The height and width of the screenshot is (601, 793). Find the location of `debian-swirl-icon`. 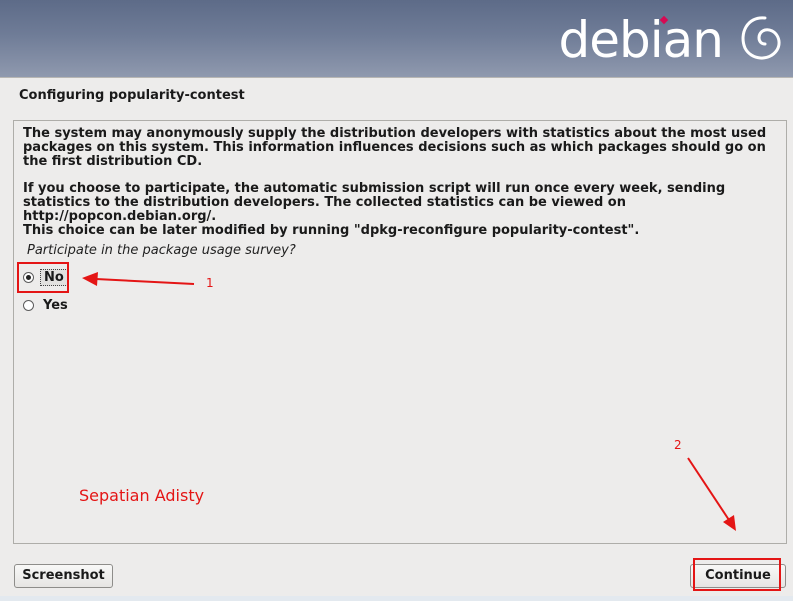

debian-swirl-icon is located at coordinates (761, 38).